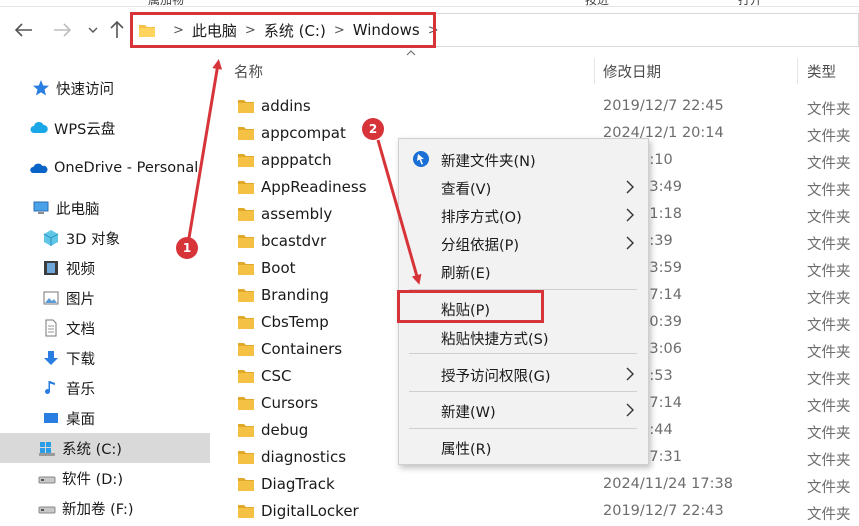 The width and height of the screenshot is (859, 526). Describe the element at coordinates (276, 376) in the screenshot. I see `file-name: CSC` at that location.